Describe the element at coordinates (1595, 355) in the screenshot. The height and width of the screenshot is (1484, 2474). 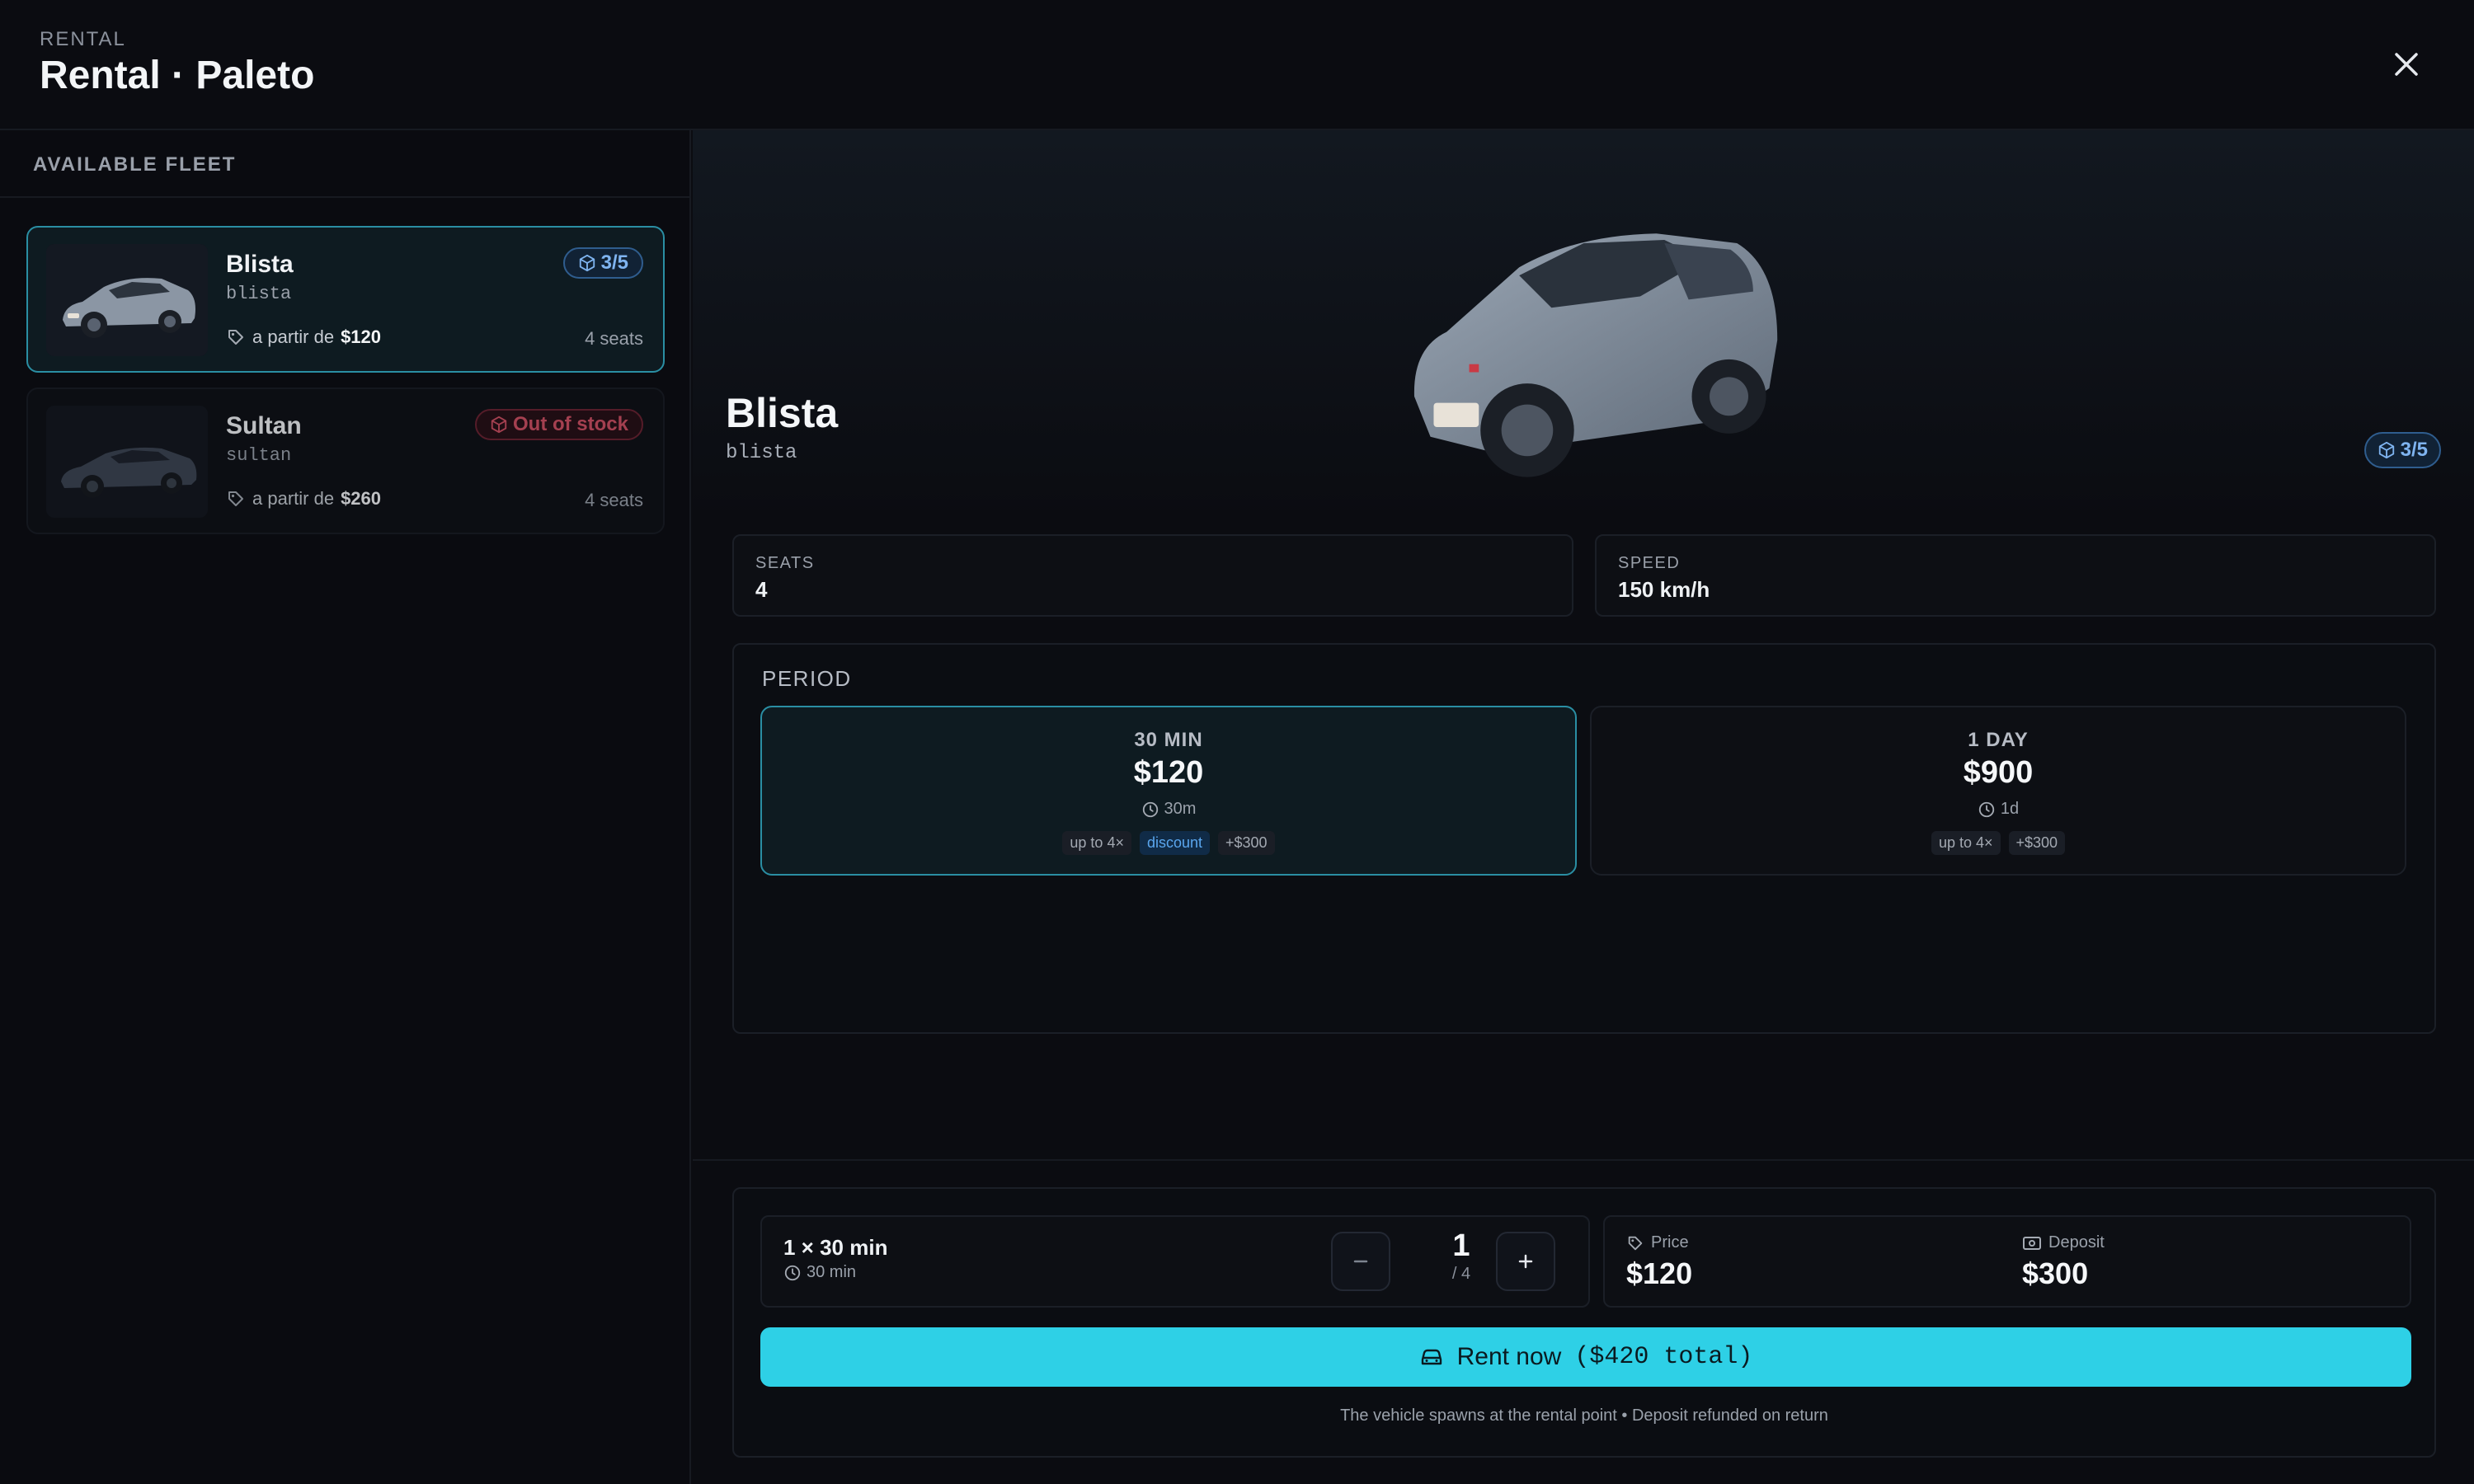
I see `vehicle-image` at that location.